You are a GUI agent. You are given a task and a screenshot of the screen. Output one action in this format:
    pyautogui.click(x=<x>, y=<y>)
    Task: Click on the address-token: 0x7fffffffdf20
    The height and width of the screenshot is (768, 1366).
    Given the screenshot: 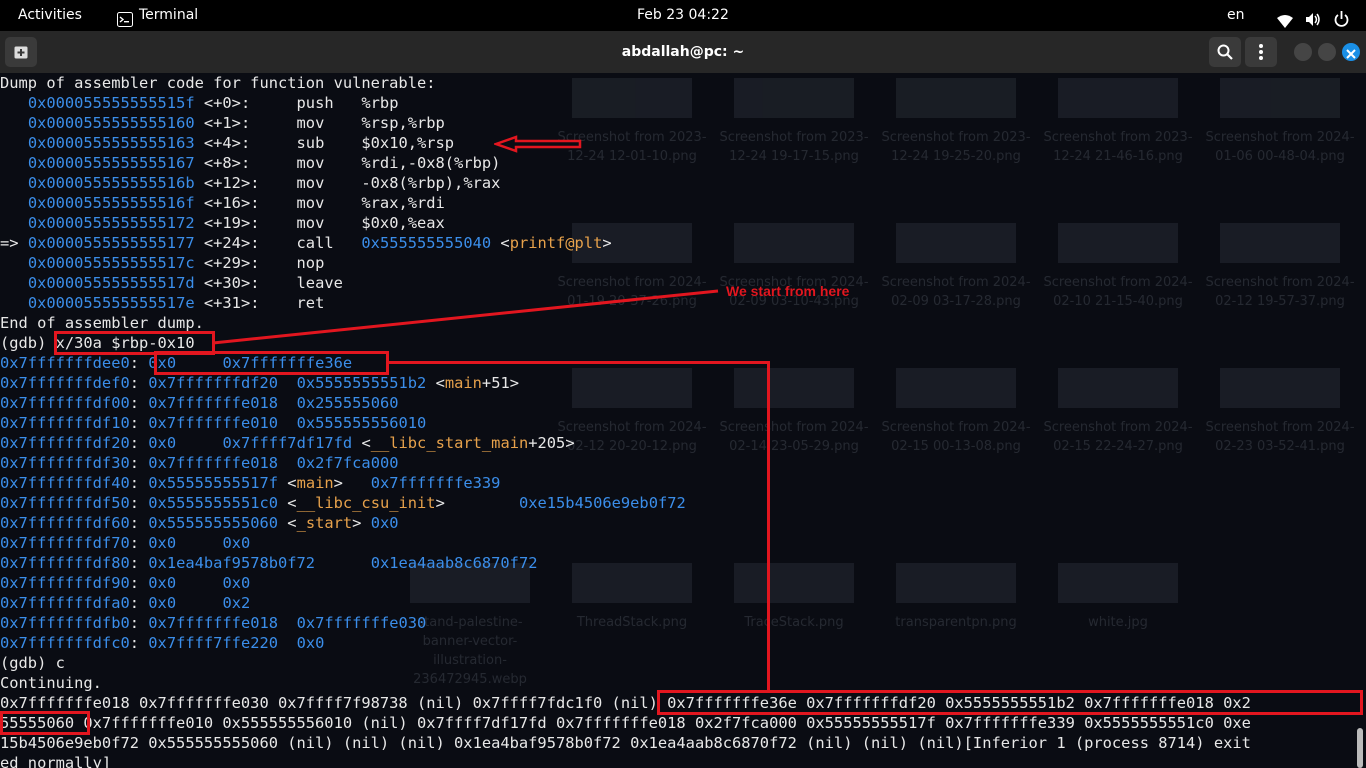 What is the action you would take?
    pyautogui.click(x=213, y=383)
    